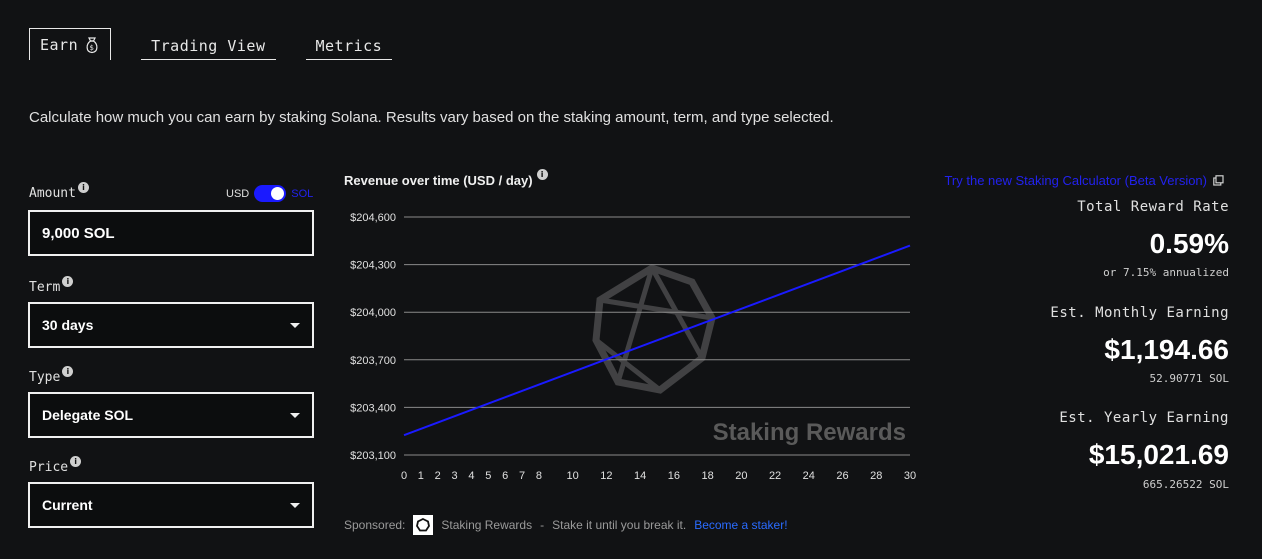  Describe the element at coordinates (775, 476) in the screenshot. I see `x-tick-label: 22` at that location.